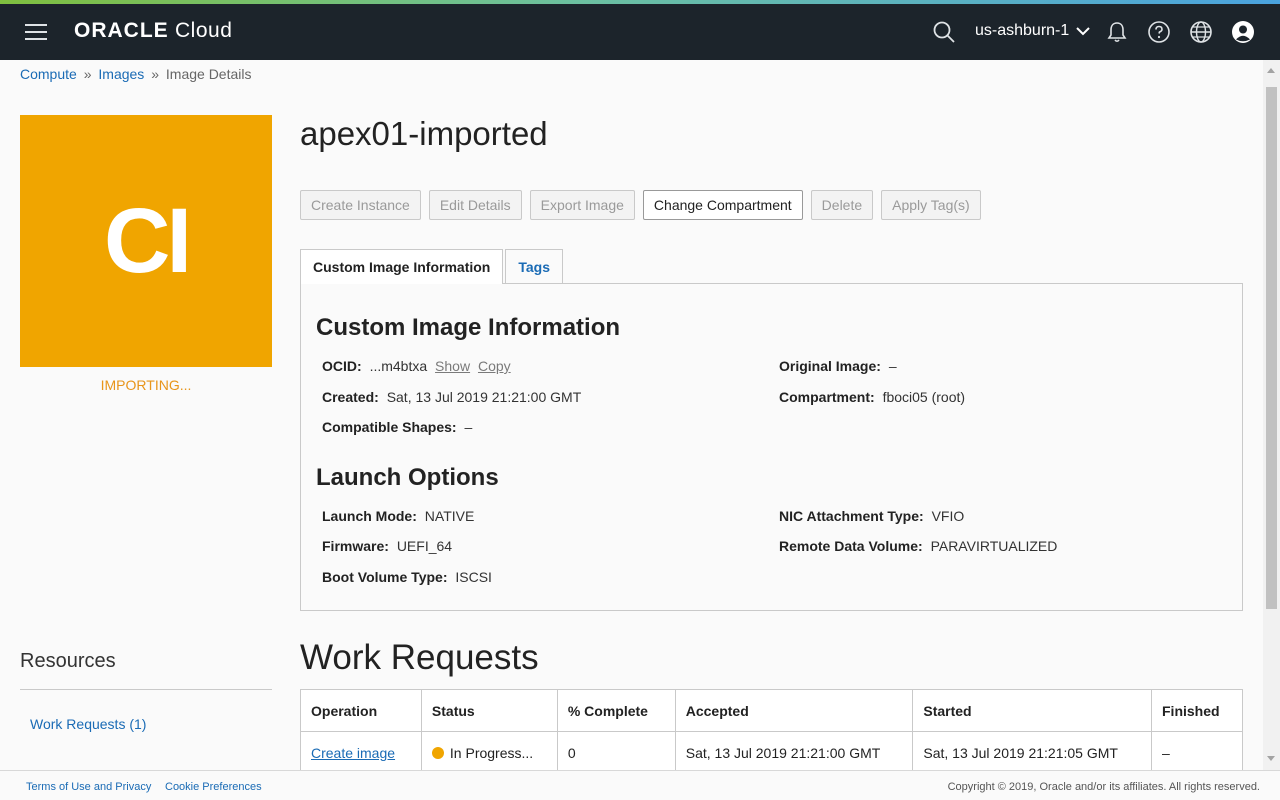  Describe the element at coordinates (121, 74) in the screenshot. I see `breadcrumb-images: Images` at that location.